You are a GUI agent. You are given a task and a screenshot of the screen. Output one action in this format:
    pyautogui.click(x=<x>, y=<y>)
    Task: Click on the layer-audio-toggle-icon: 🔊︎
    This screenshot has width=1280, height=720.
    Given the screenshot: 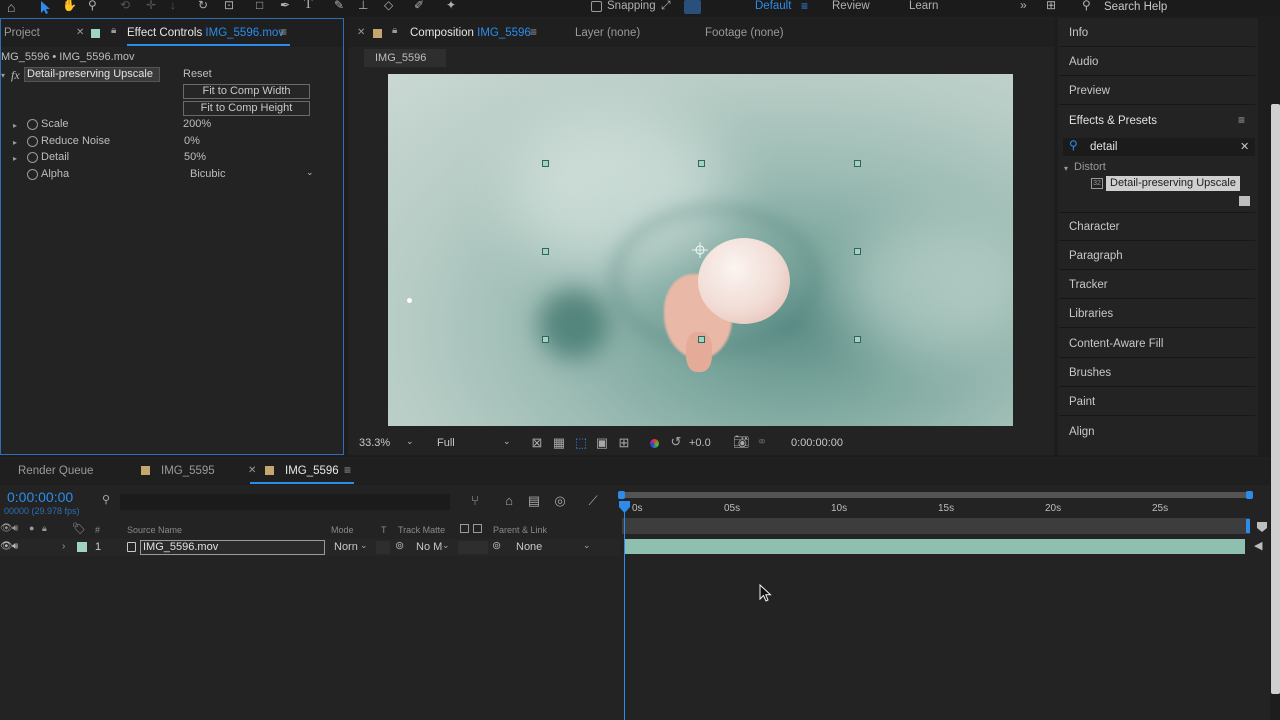 What is the action you would take?
    pyautogui.click(x=15, y=546)
    